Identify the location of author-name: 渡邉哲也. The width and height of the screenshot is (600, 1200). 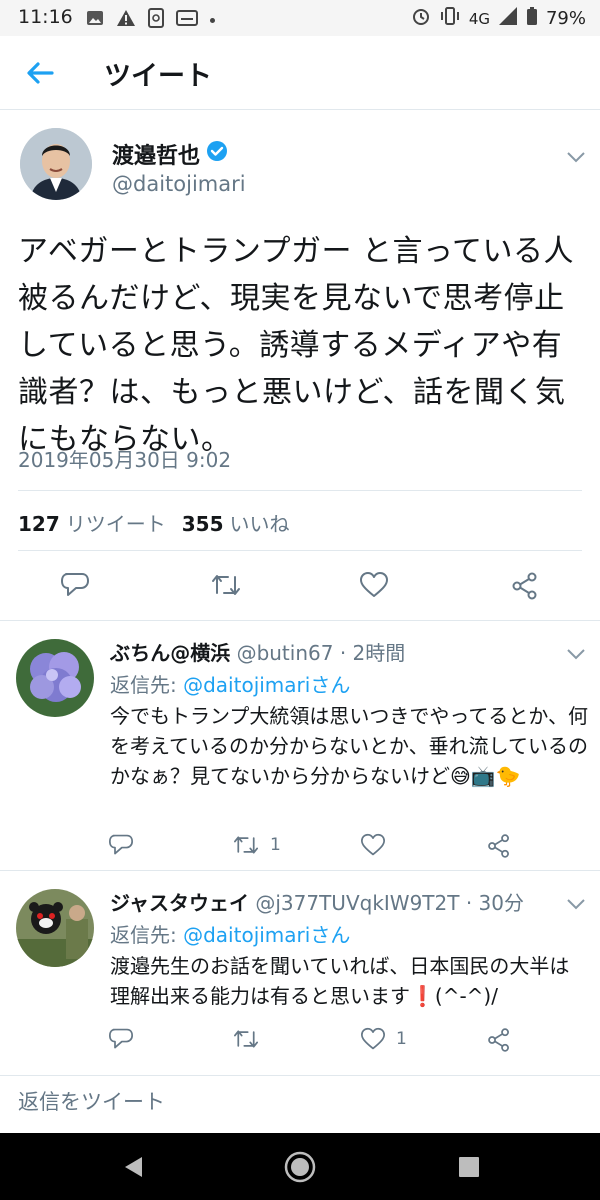
(170, 154).